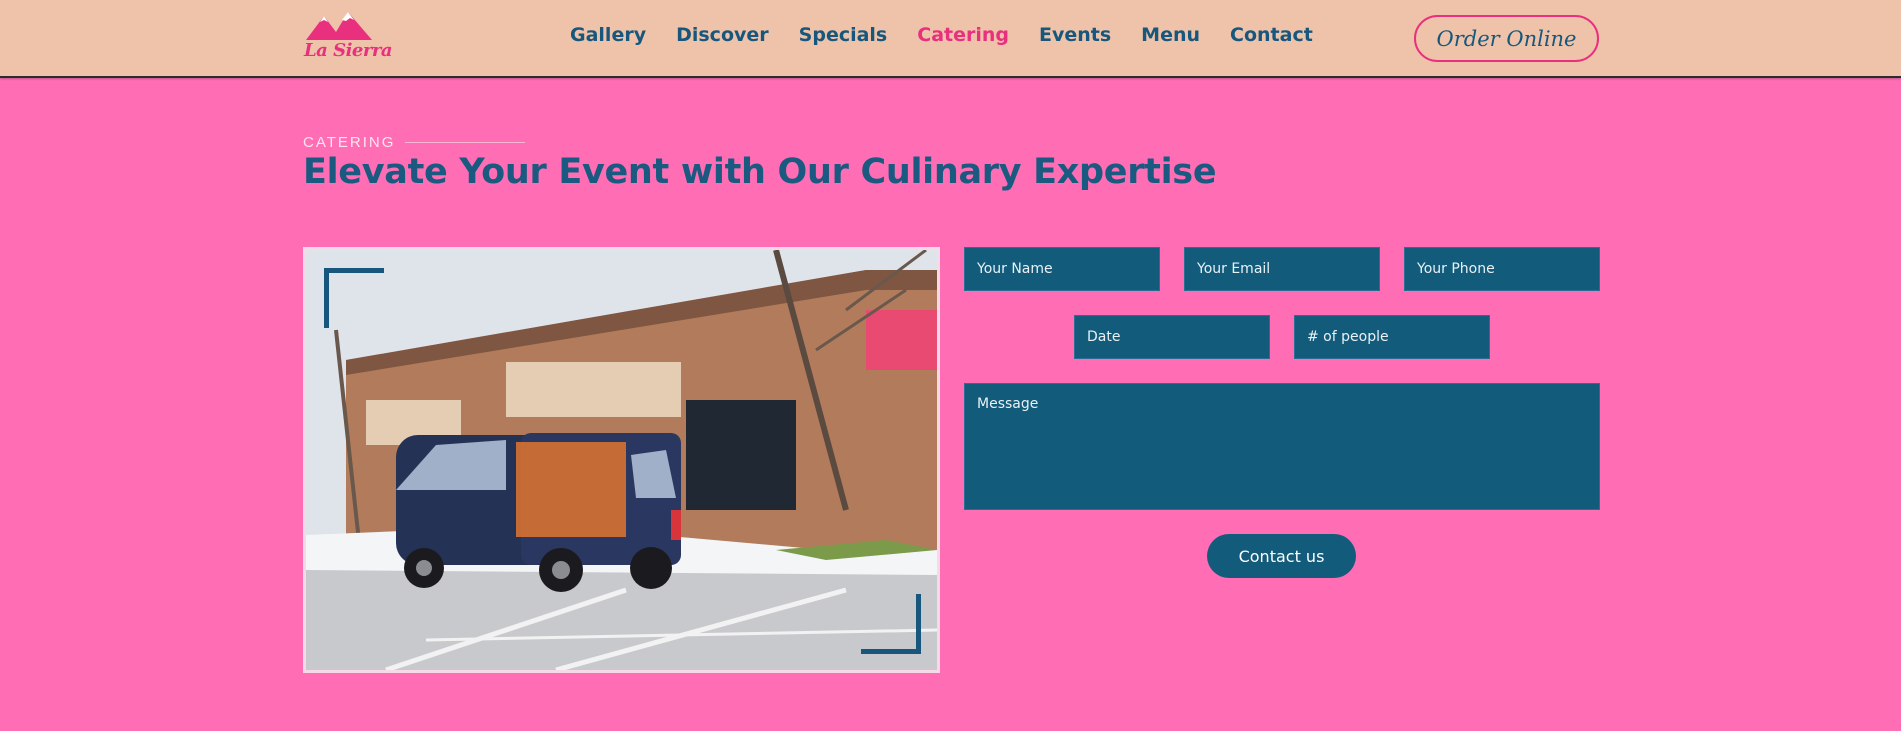 Image resolution: width=1901 pixels, height=731 pixels. I want to click on section-eyebrow: CATERING, so click(414, 142).